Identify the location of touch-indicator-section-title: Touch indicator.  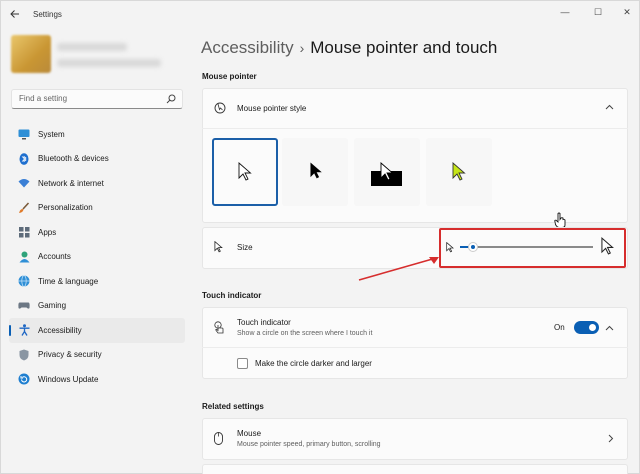
(232, 295).